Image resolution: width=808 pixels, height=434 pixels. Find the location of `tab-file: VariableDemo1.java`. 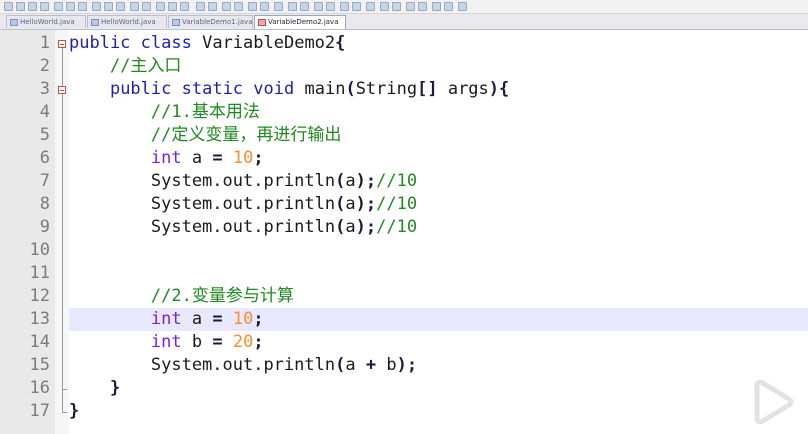

tab-file: VariableDemo1.java is located at coordinates (210, 21).